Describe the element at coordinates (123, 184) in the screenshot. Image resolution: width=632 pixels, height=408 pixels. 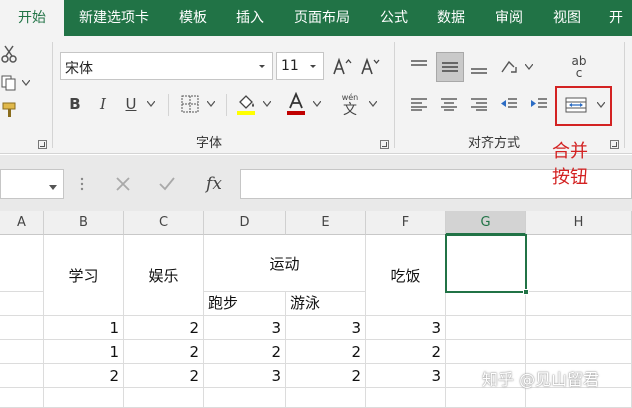
I see `cancel-icon` at that location.